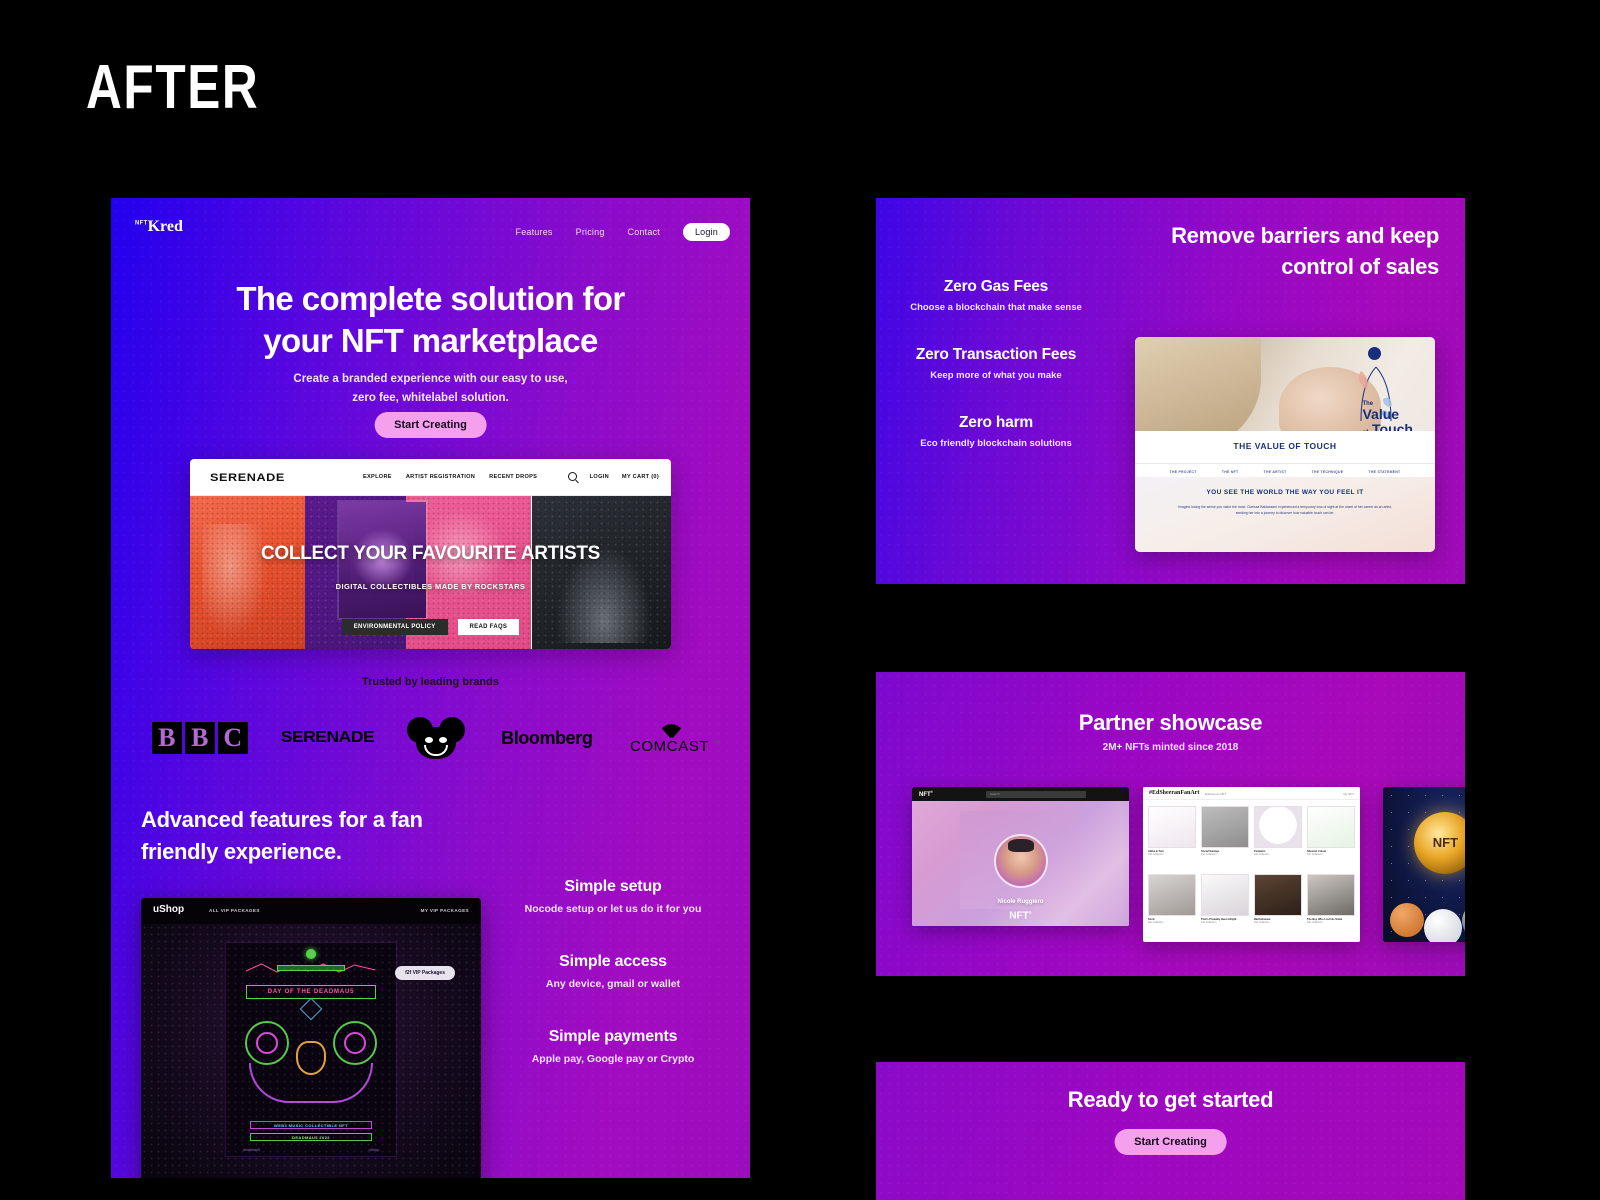 This screenshot has width=1600, height=1200. What do you see at coordinates (1278, 837) in the screenshot?
I see `artwork-tile: Fantastic Fan Collection` at bounding box center [1278, 837].